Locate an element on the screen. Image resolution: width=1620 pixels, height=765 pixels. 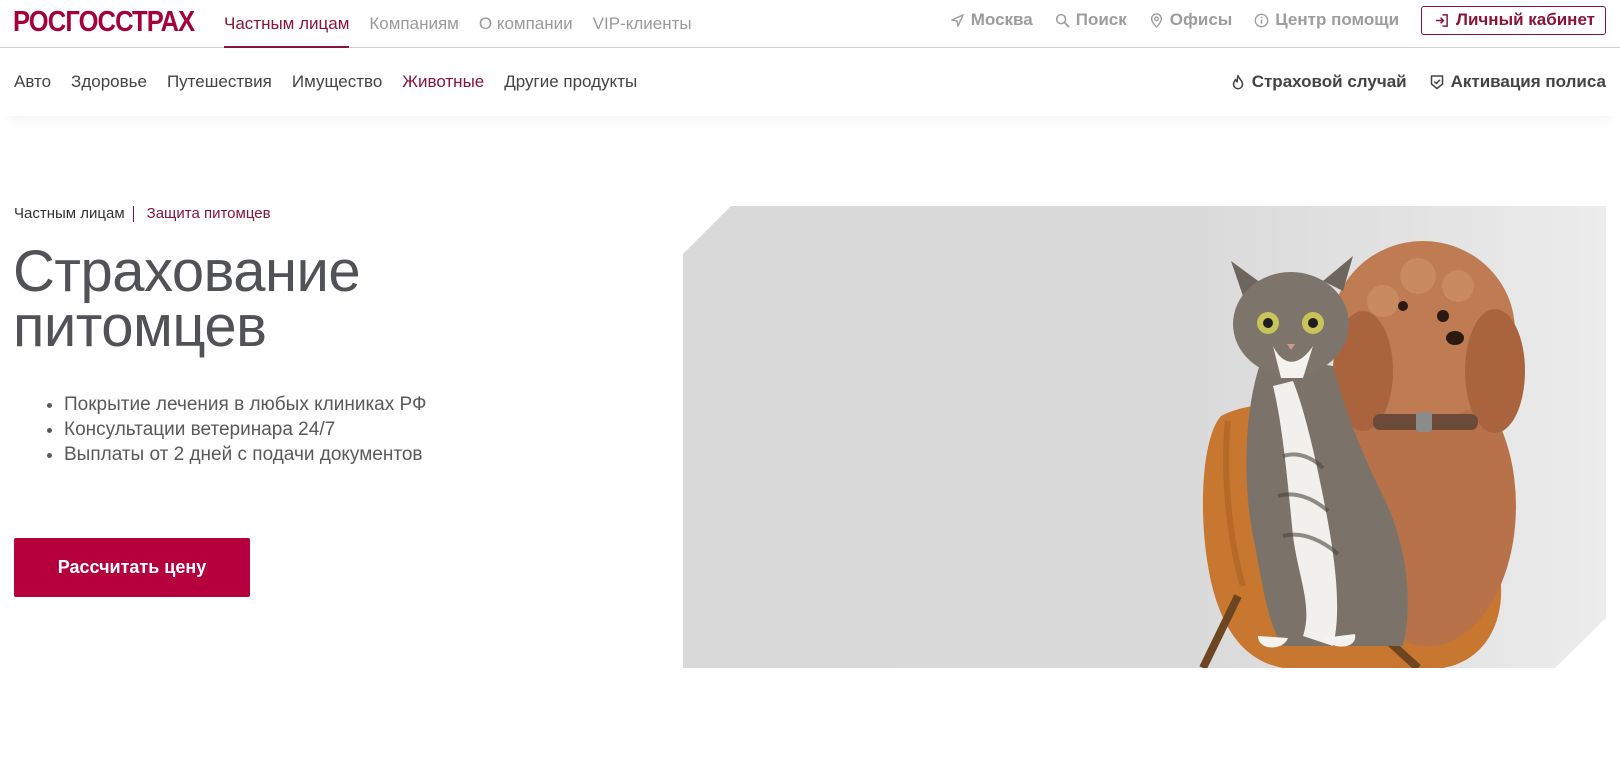
personal-account-button: Личный кабинет is located at coordinates (1513, 20).